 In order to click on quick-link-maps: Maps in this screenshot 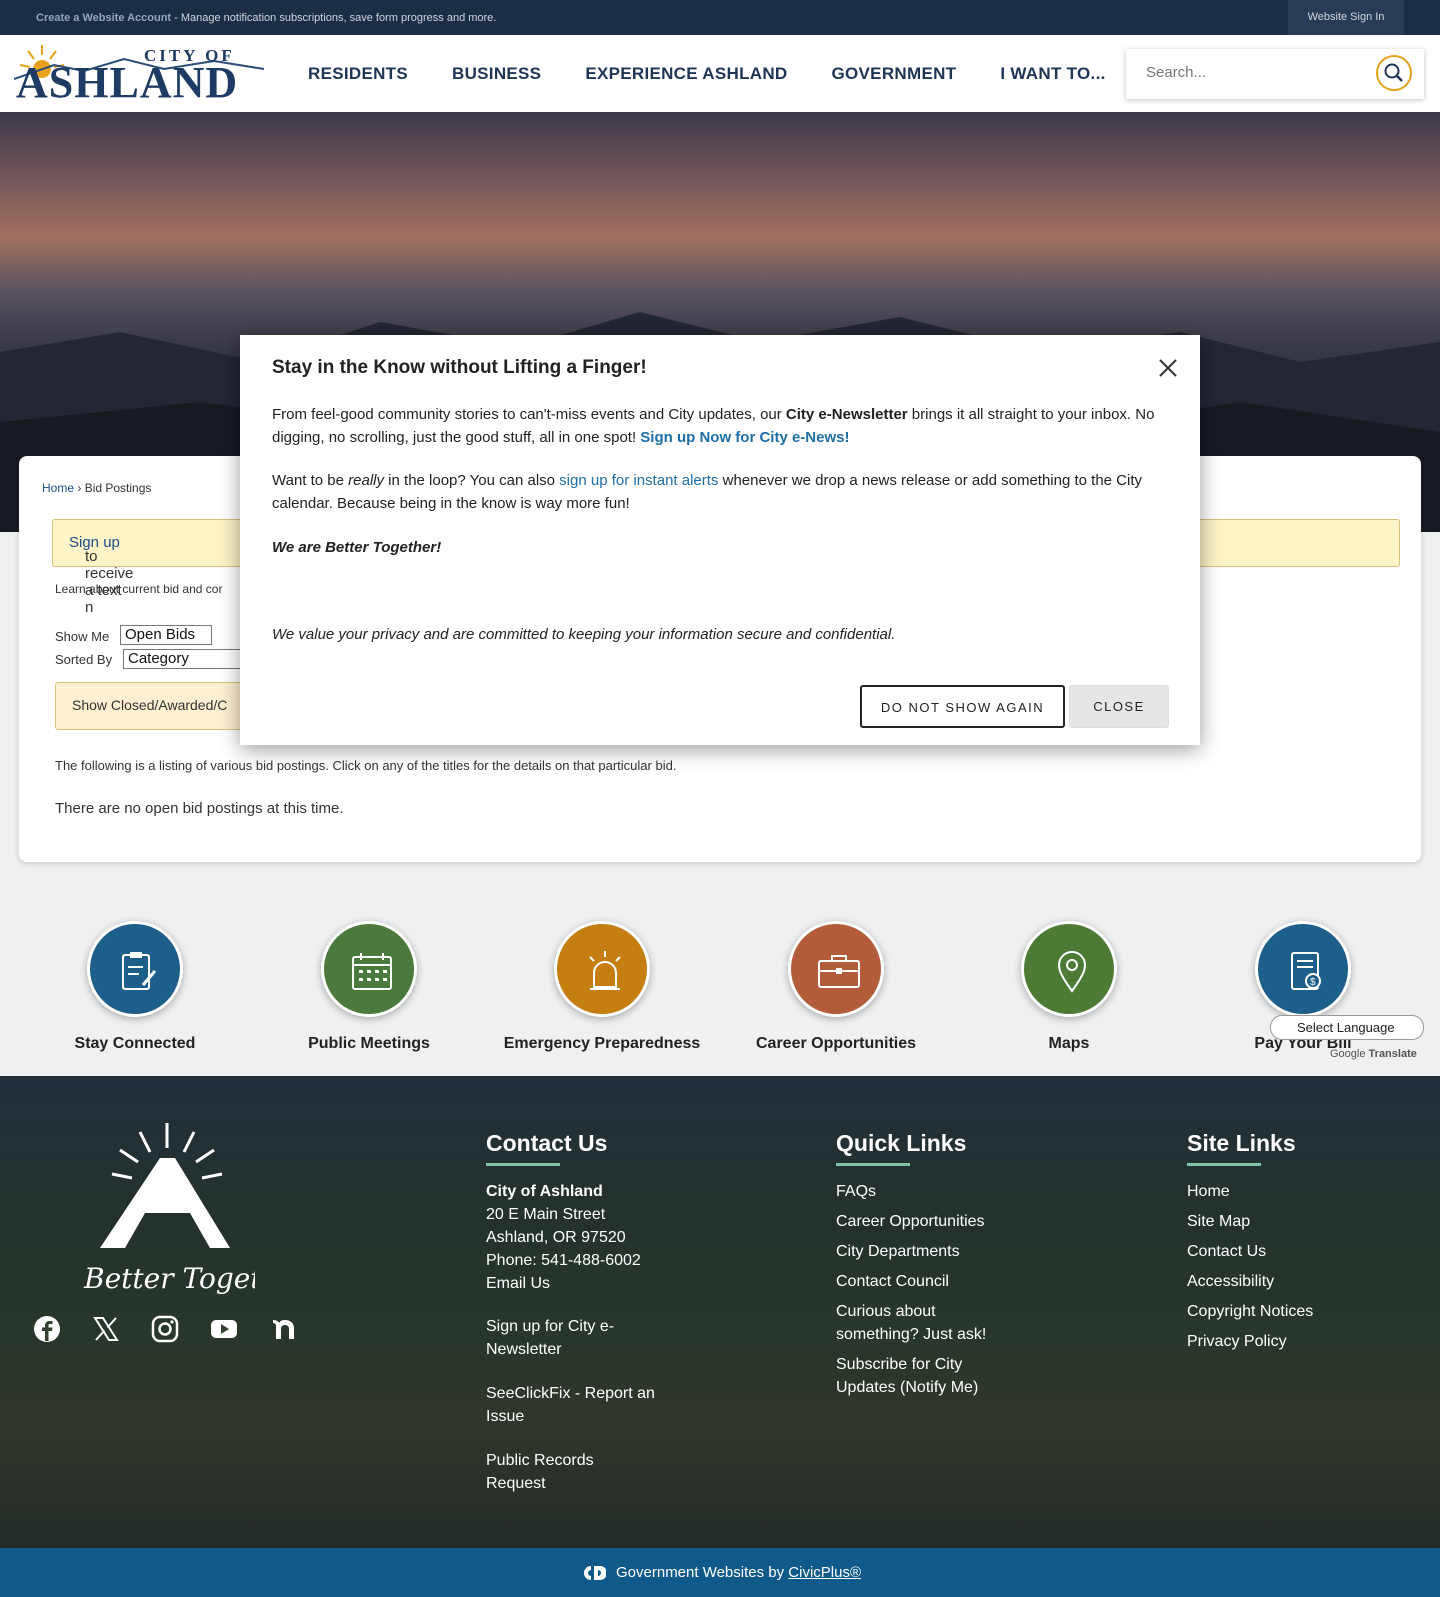, I will do `click(1069, 987)`.